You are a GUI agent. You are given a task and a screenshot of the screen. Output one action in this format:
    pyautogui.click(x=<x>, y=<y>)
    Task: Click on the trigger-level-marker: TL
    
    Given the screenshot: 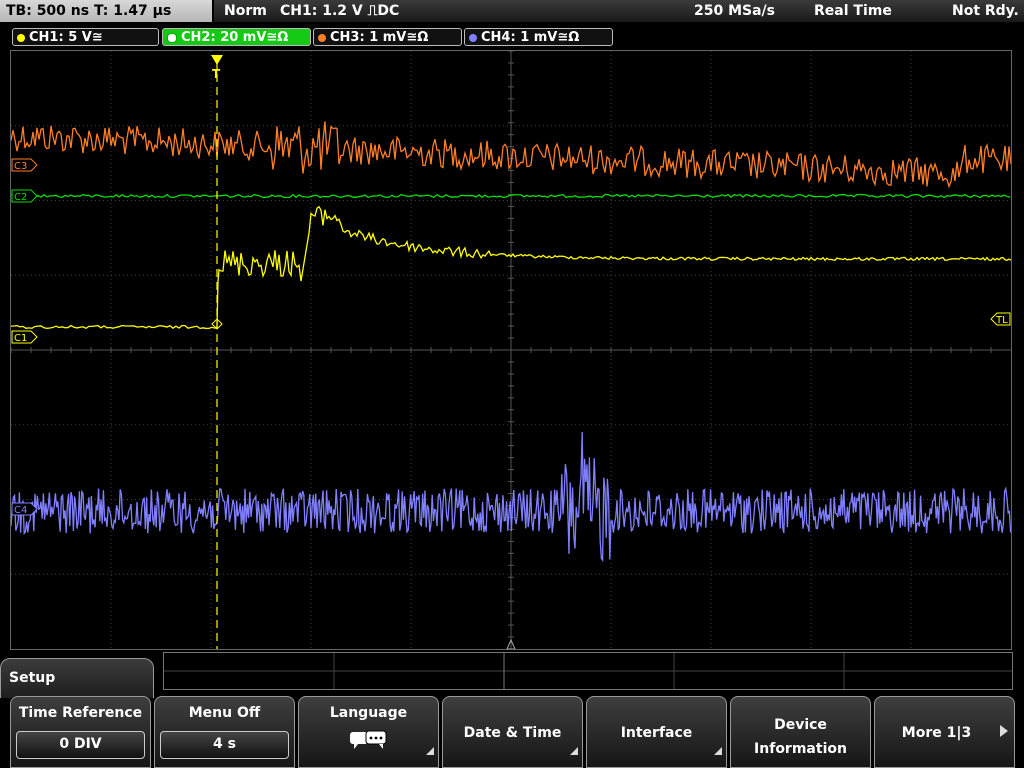 What is the action you would take?
    pyautogui.click(x=1000, y=319)
    